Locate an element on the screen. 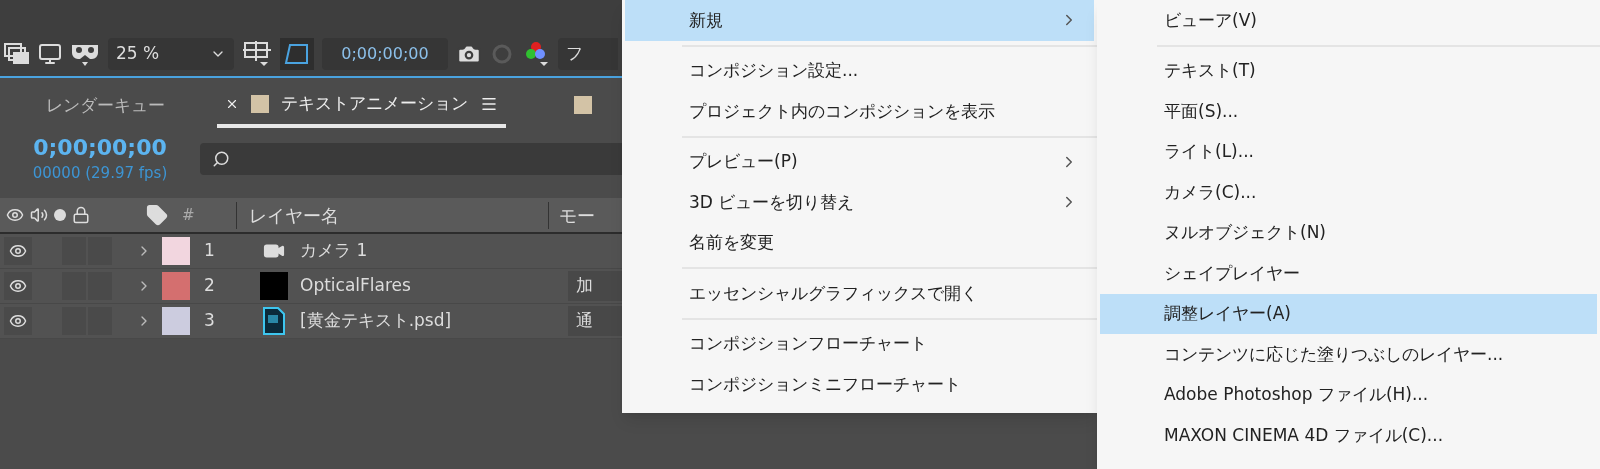  layer-number: 2 is located at coordinates (210, 286).